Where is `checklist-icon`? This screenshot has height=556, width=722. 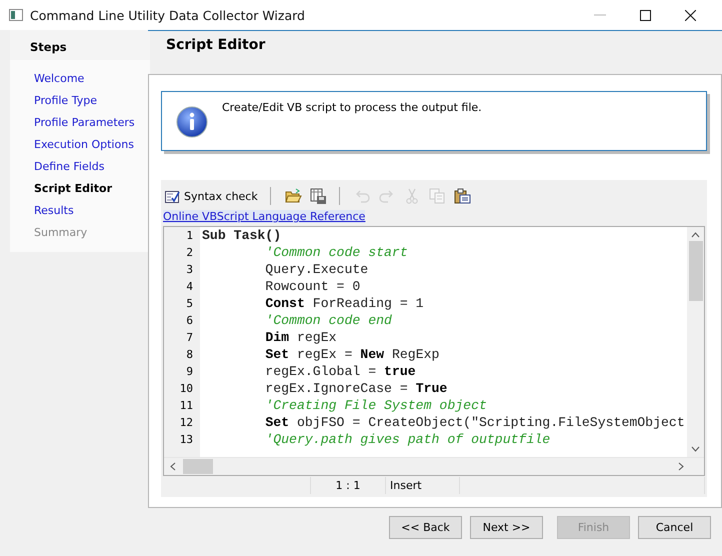
checklist-icon is located at coordinates (172, 196).